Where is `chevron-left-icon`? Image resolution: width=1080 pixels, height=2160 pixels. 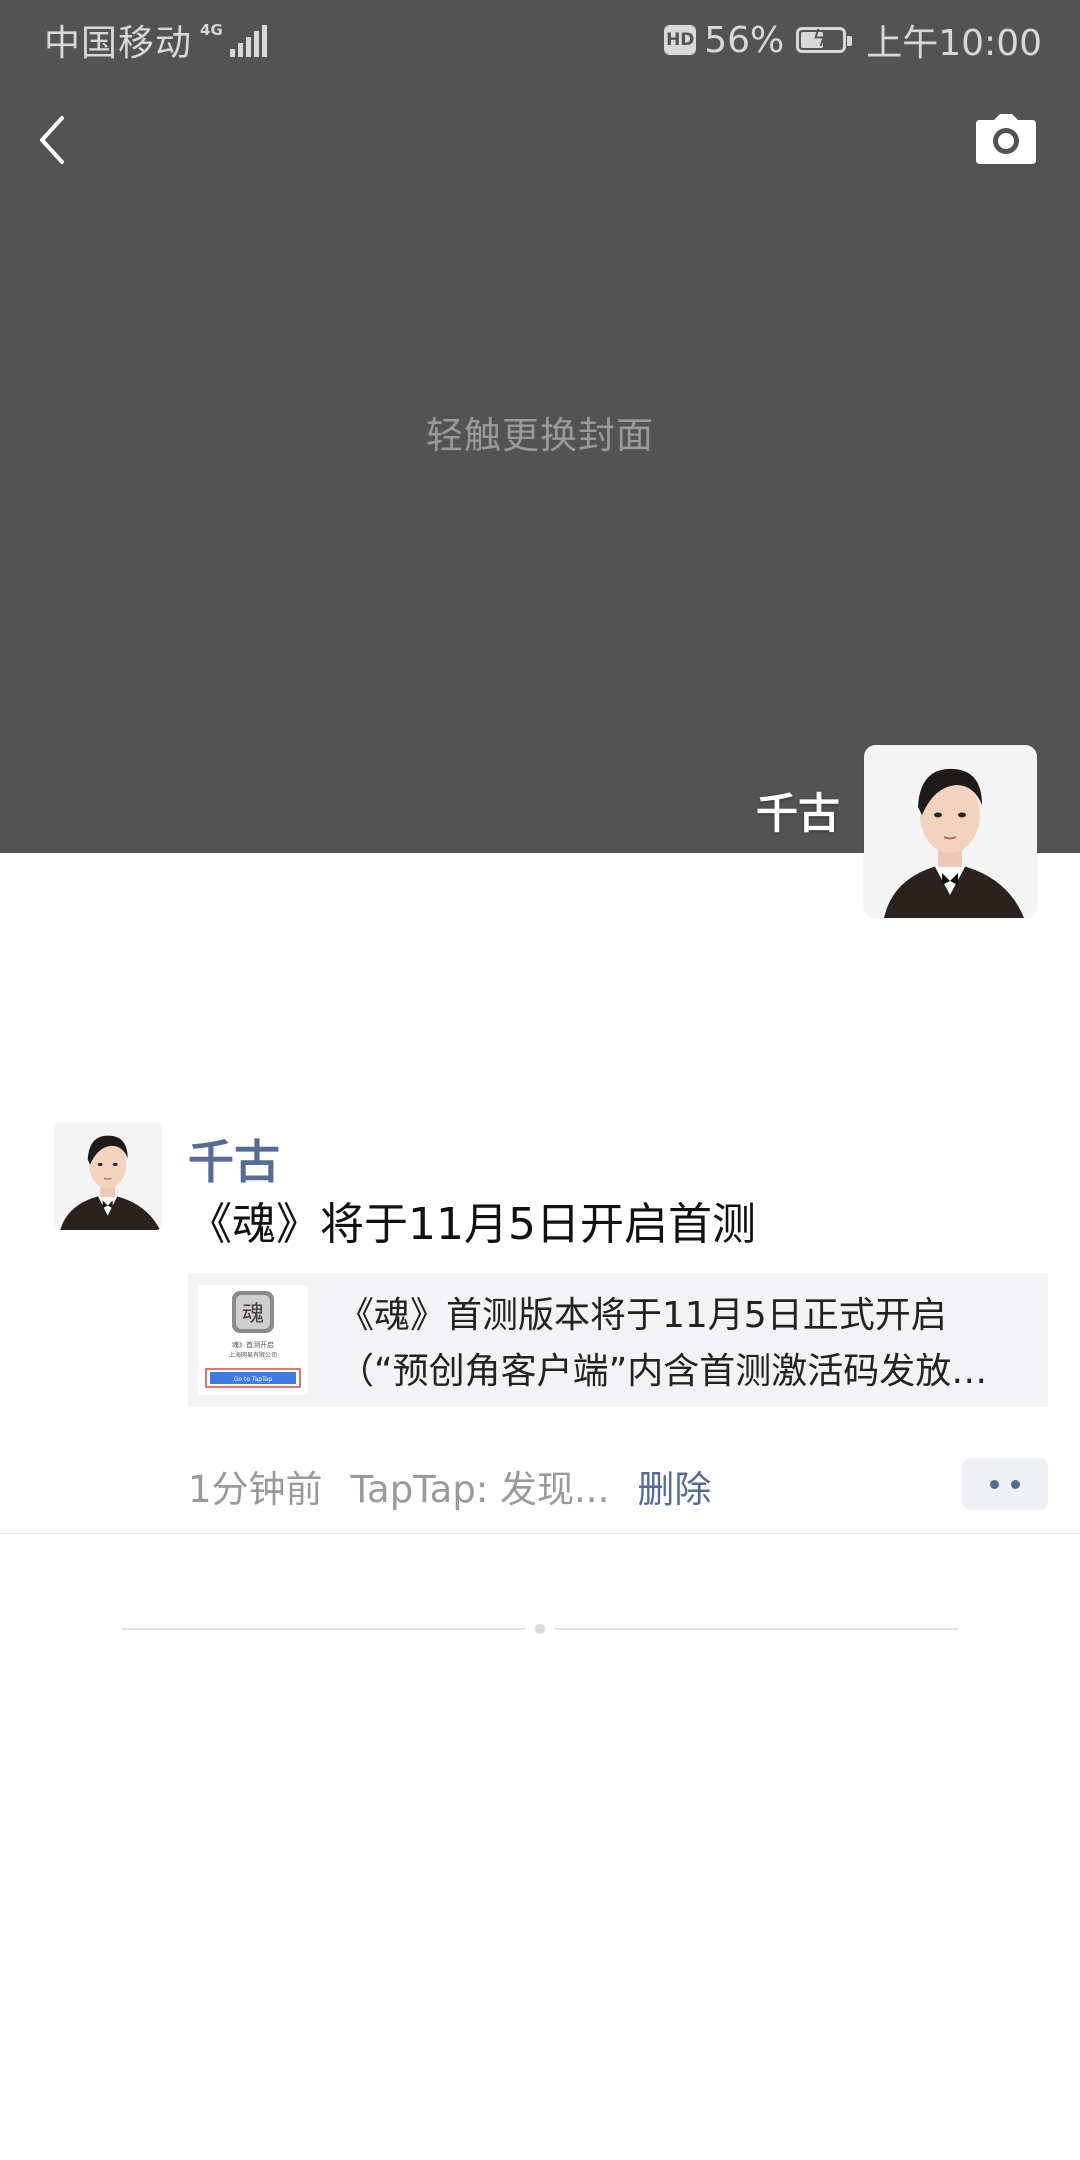 chevron-left-icon is located at coordinates (52, 140).